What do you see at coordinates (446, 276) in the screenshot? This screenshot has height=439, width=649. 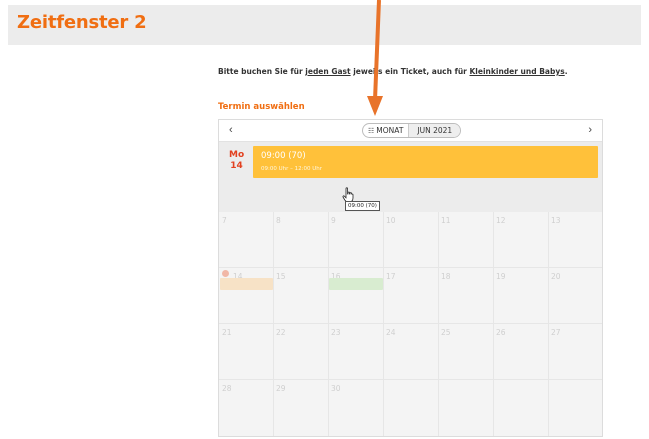 I see `day-cell: 18` at bounding box center [446, 276].